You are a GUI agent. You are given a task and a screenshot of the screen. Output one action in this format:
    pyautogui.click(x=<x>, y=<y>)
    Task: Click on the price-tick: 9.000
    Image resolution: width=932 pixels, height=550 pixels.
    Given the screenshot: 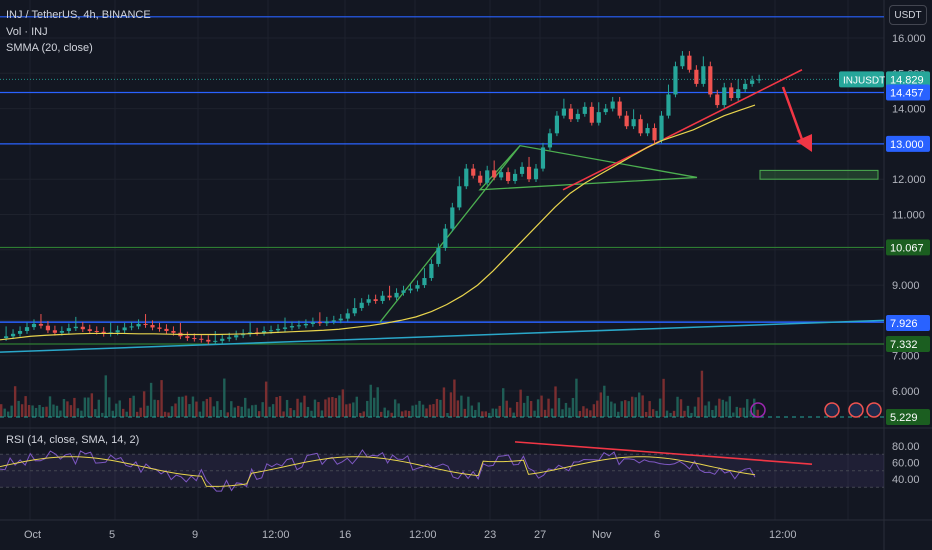 What is the action you would take?
    pyautogui.click(x=906, y=286)
    